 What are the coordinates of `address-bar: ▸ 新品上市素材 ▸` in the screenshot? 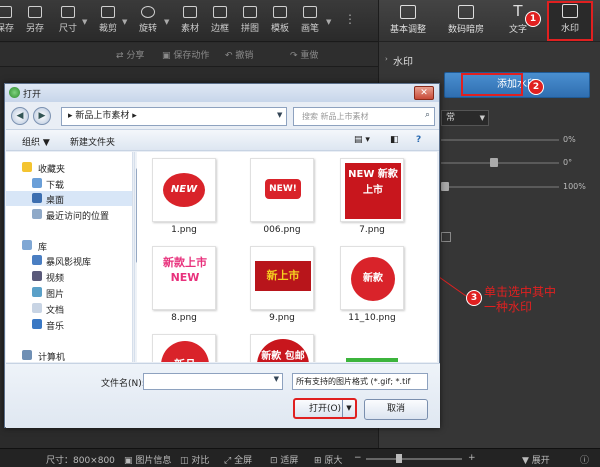 It's located at (174, 116).